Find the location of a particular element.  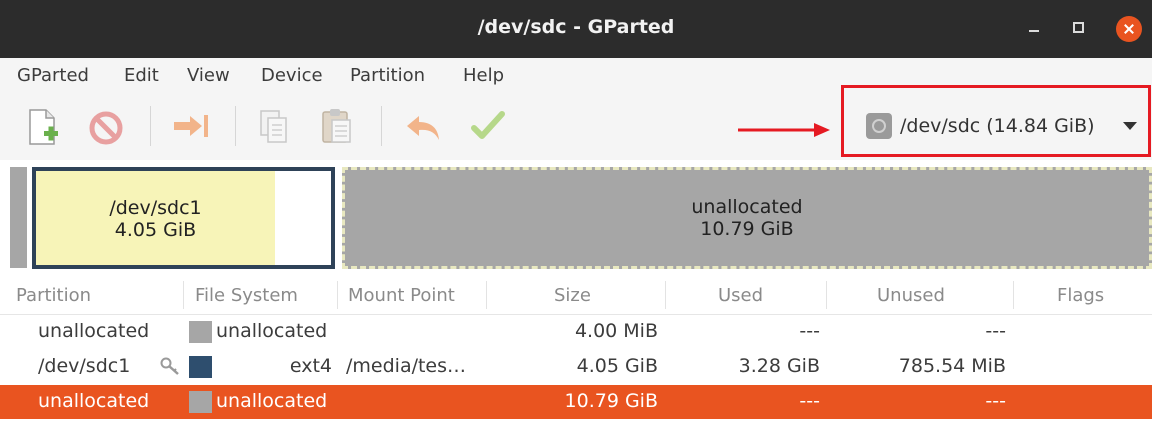

key-icon is located at coordinates (169, 366).